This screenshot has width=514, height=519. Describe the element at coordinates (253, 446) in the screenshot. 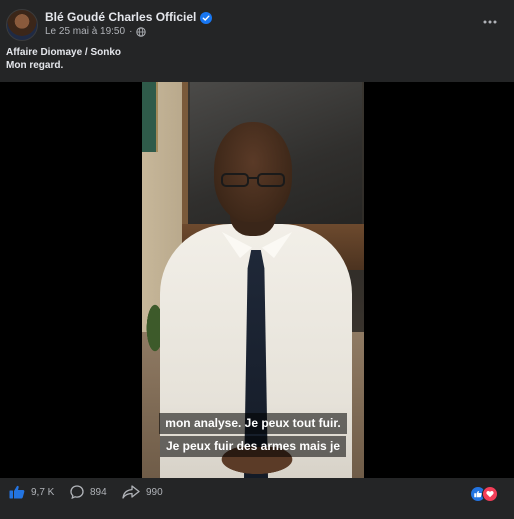

I see `subtitle-line-2: Je peux fuir des armes mais je` at that location.